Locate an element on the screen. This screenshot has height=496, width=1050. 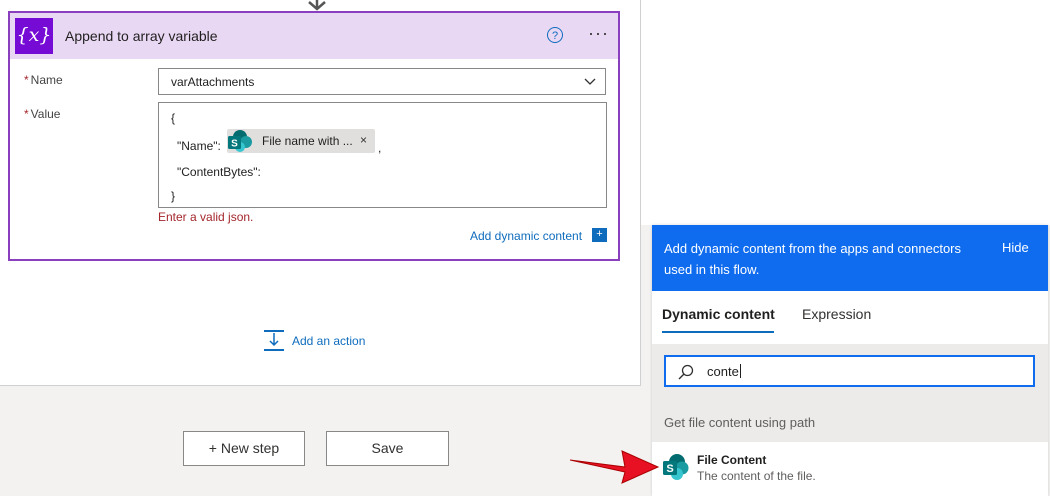
add-dynamic-content-link: Add dynamic content is located at coordinates (526, 236).